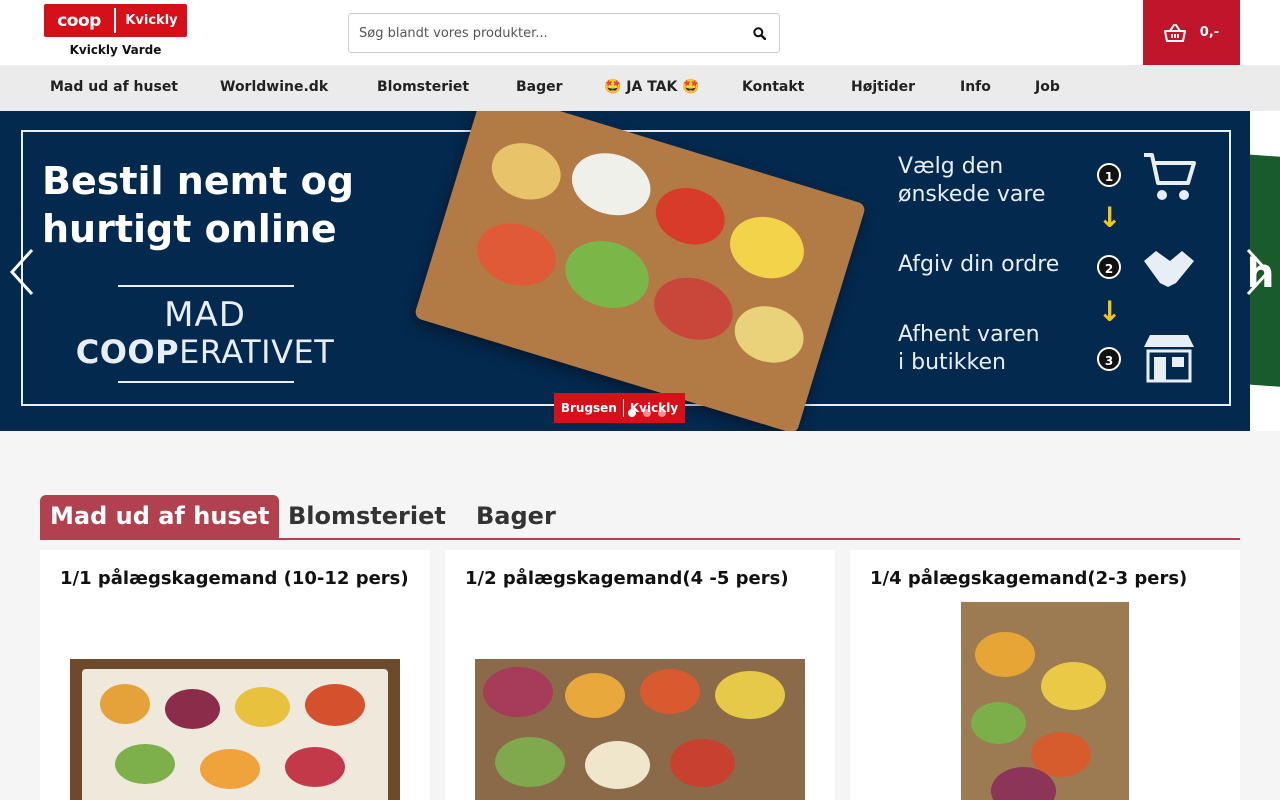 The width and height of the screenshot is (1280, 800). What do you see at coordinates (1209, 32) in the screenshot?
I see `cart-total: 0,-` at bounding box center [1209, 32].